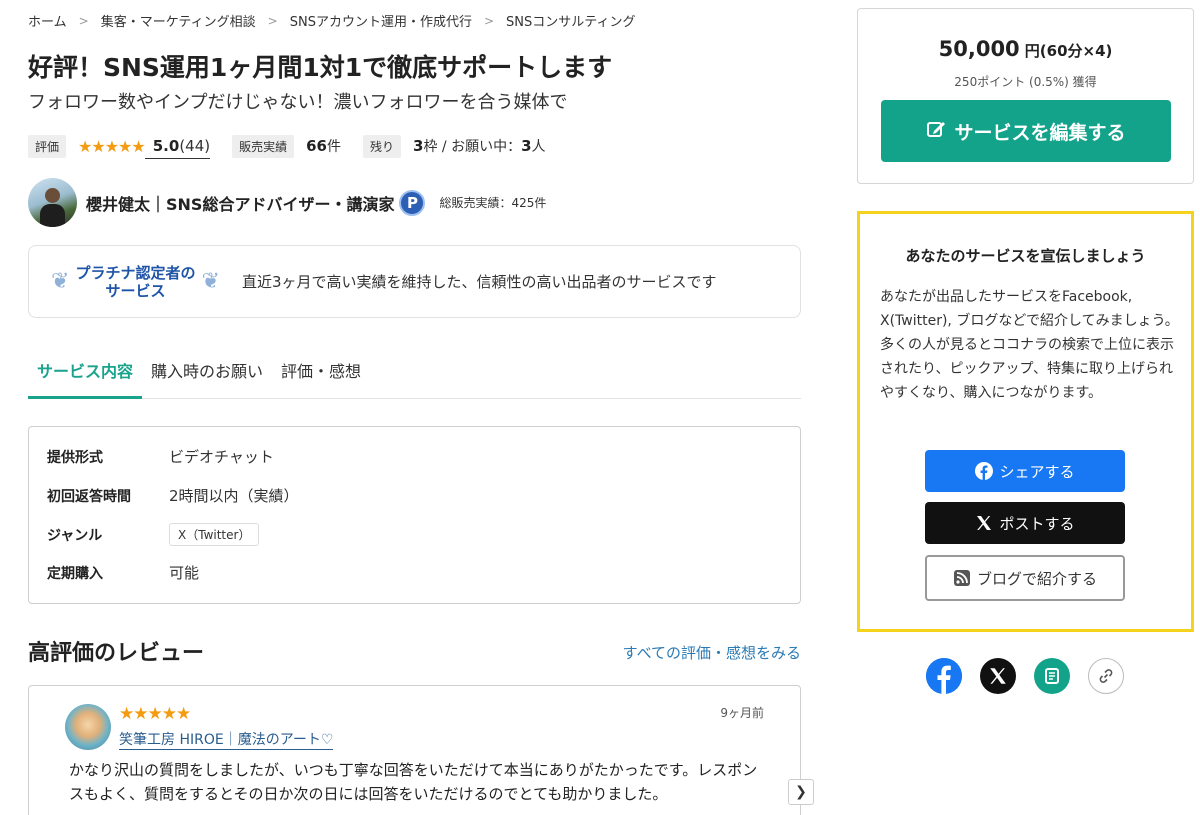  I want to click on requesting-unit: 人, so click(538, 147).